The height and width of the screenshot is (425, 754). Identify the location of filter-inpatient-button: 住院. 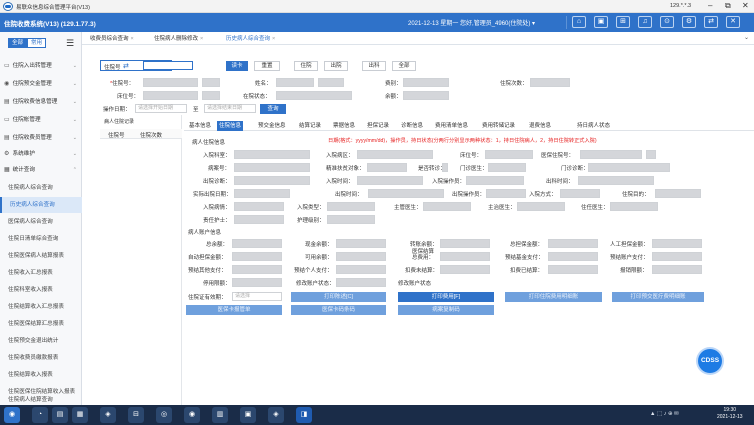
(306, 66).